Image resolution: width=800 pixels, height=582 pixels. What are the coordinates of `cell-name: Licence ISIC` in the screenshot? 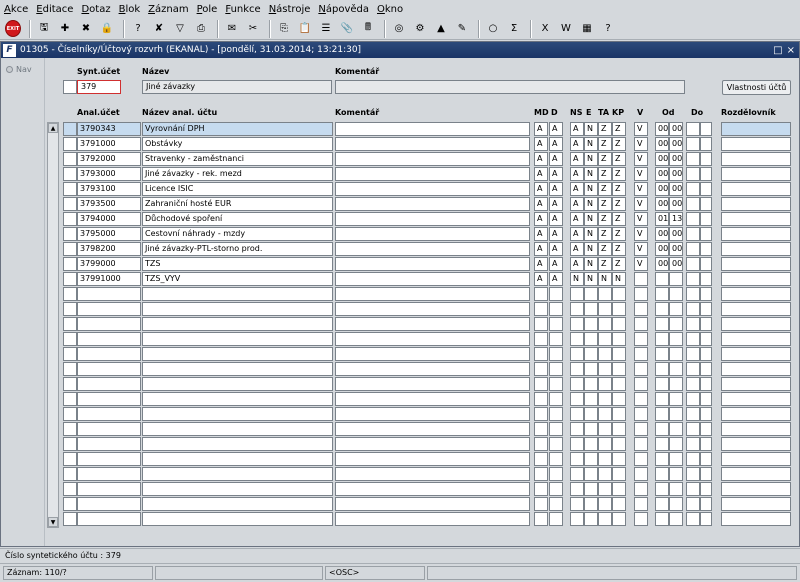 It's located at (237, 189).